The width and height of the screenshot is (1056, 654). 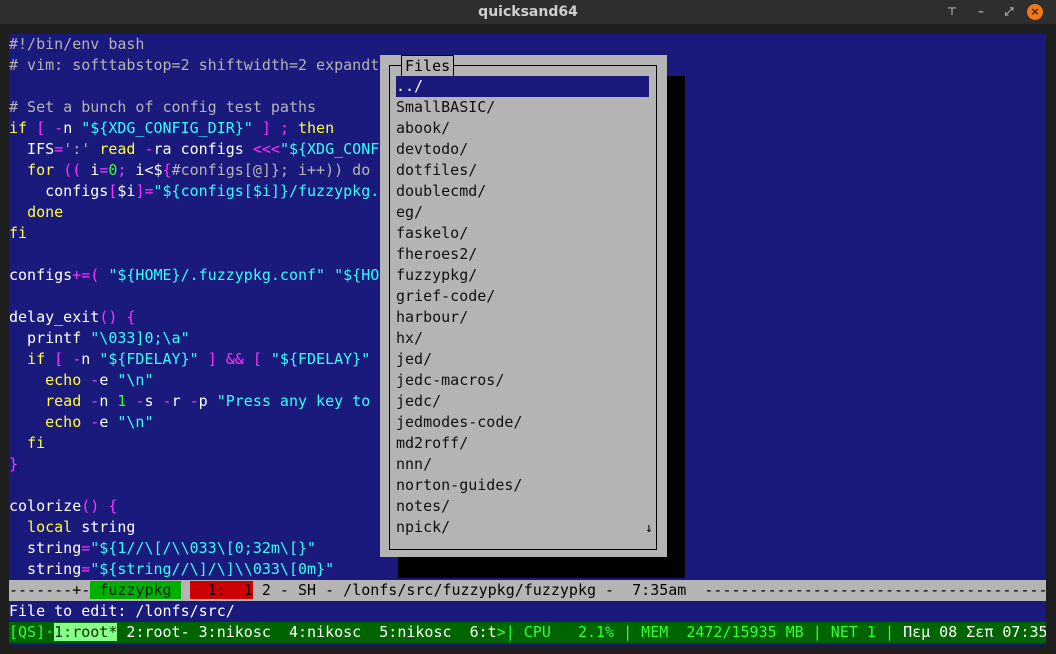 I want to click on code-token: if, so click(x=36, y=359).